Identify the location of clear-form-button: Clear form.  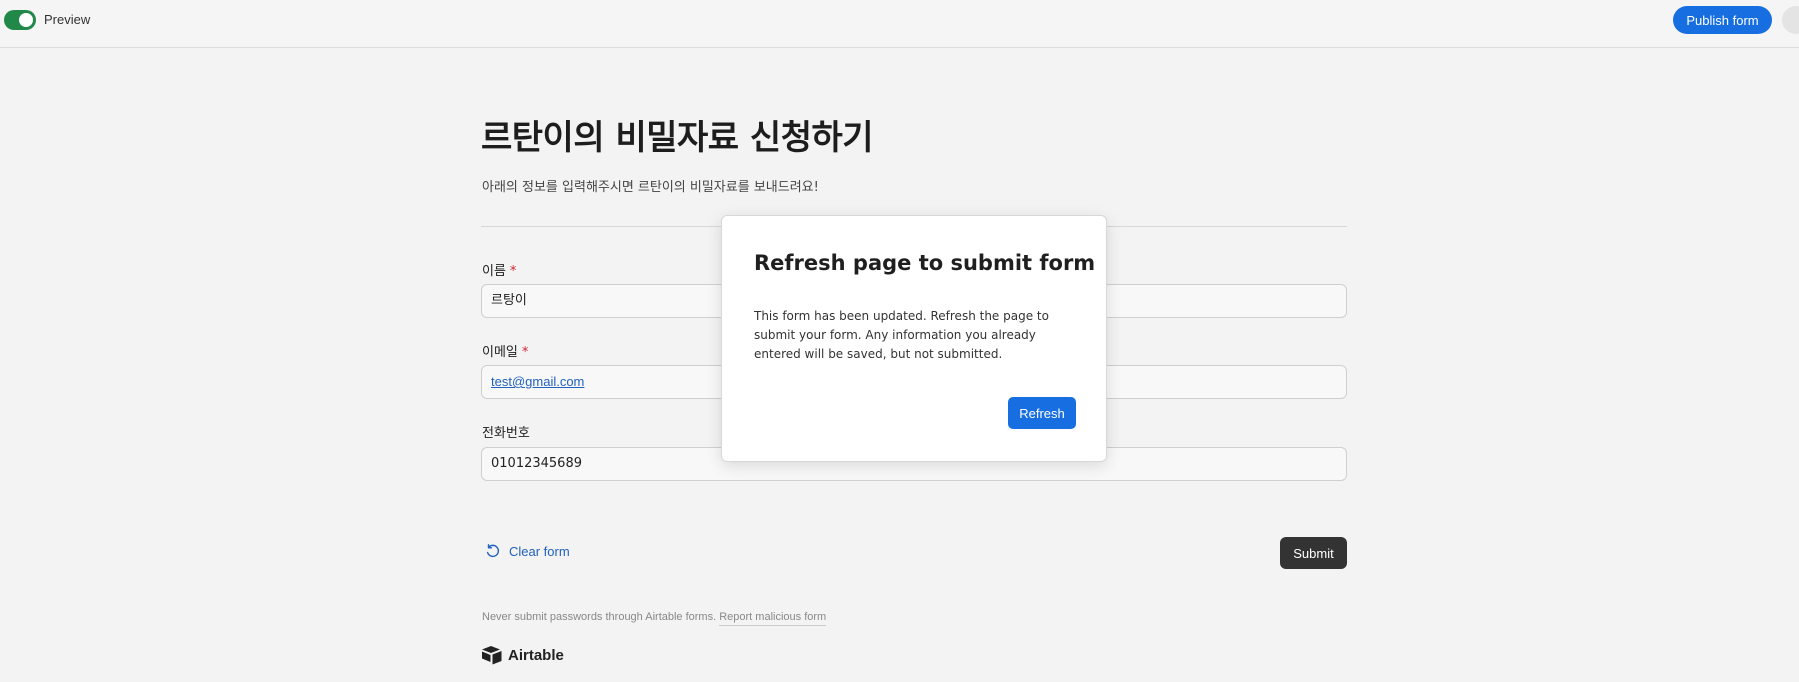
(527, 551).